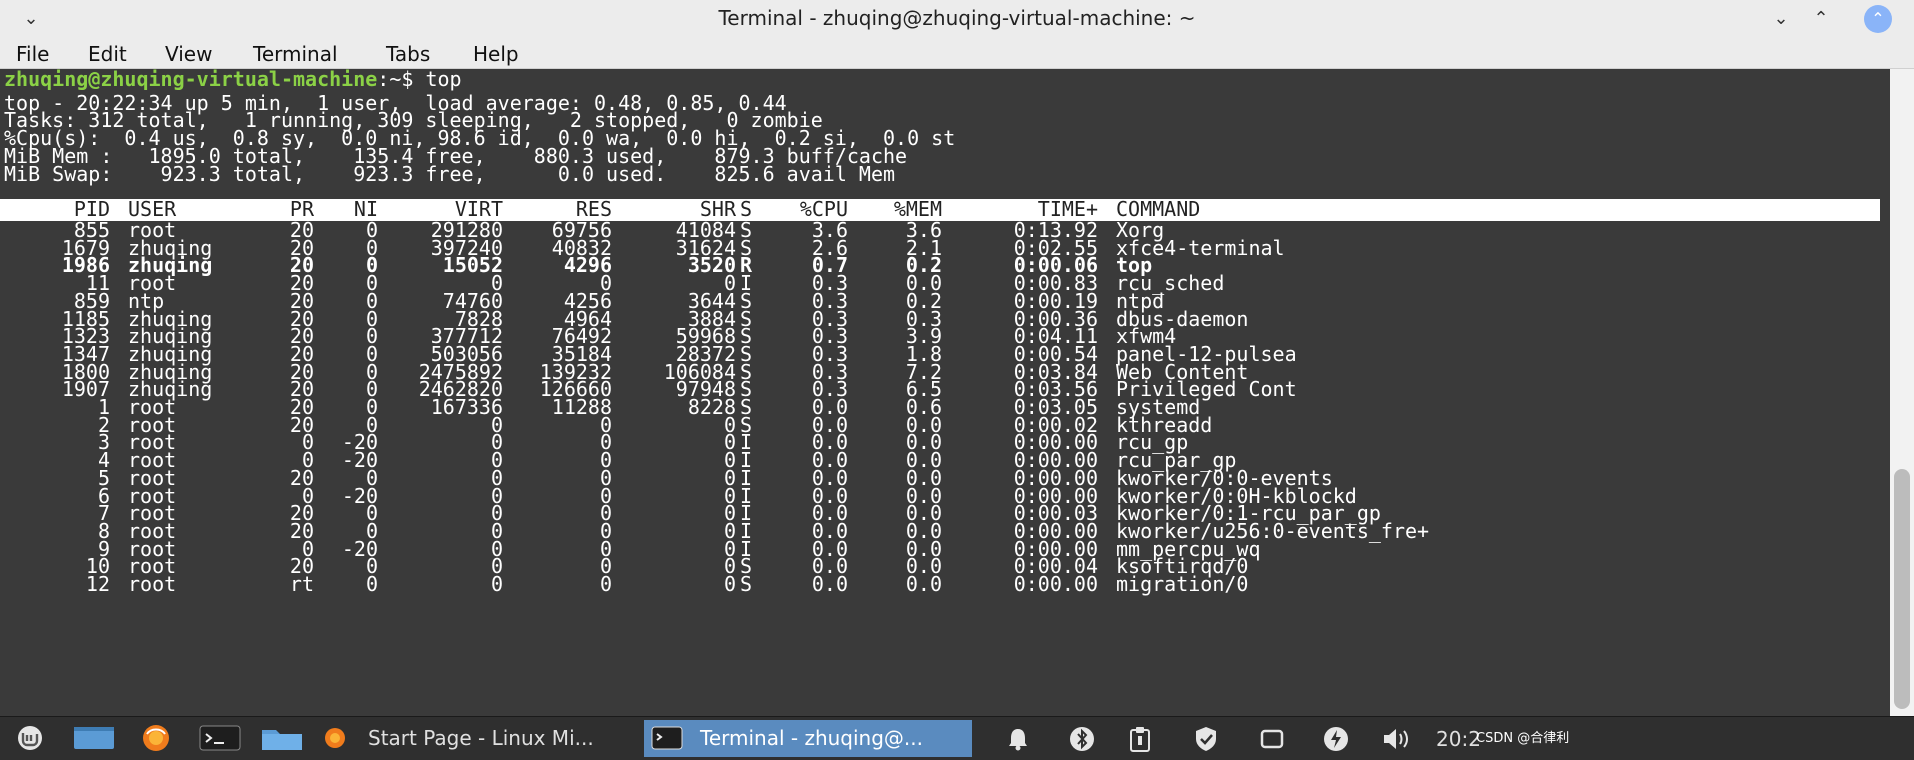  What do you see at coordinates (1182, 584) in the screenshot?
I see `cell-command: migration/0` at bounding box center [1182, 584].